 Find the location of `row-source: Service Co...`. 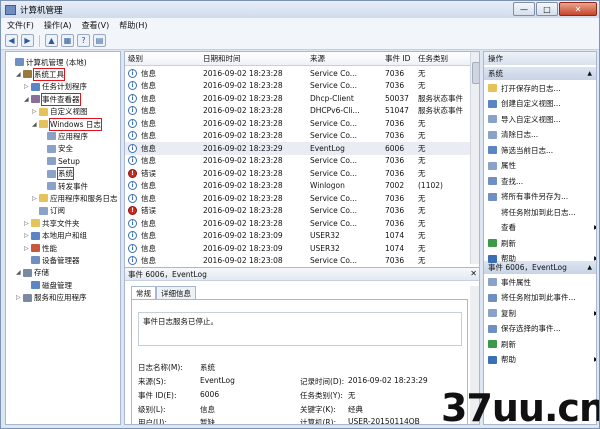

row-source: Service Co... is located at coordinates (333, 261).